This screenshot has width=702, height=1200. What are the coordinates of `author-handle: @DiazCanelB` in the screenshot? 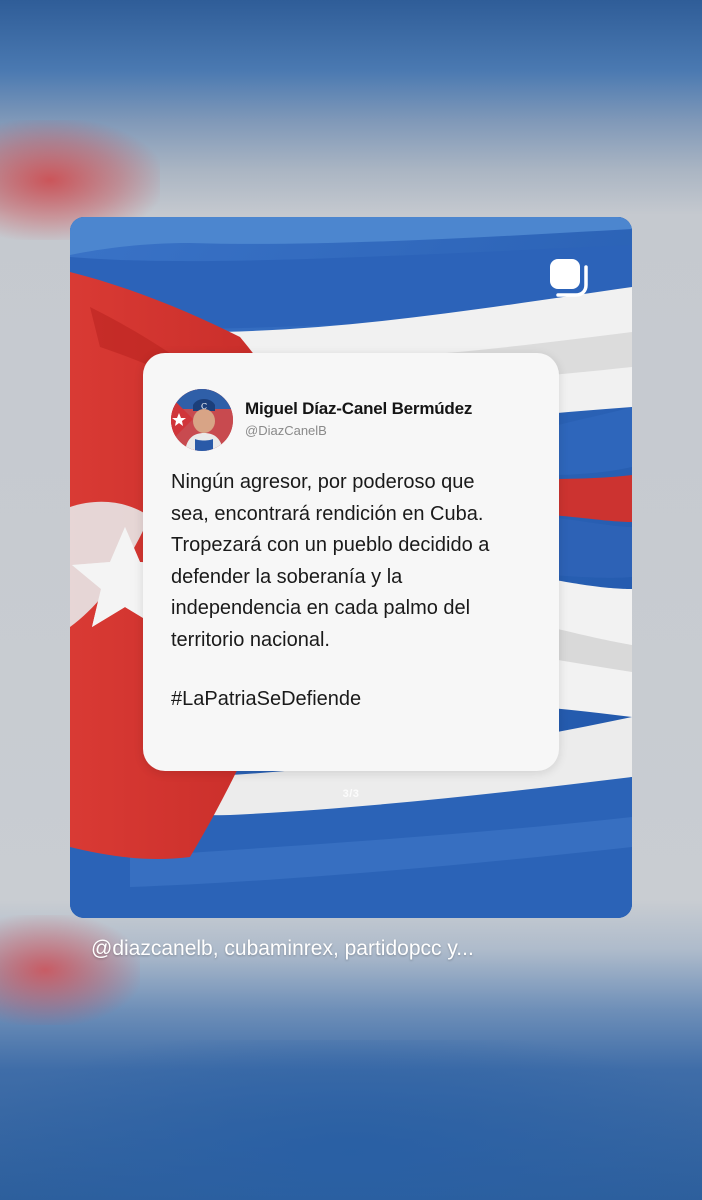 It's located at (286, 430).